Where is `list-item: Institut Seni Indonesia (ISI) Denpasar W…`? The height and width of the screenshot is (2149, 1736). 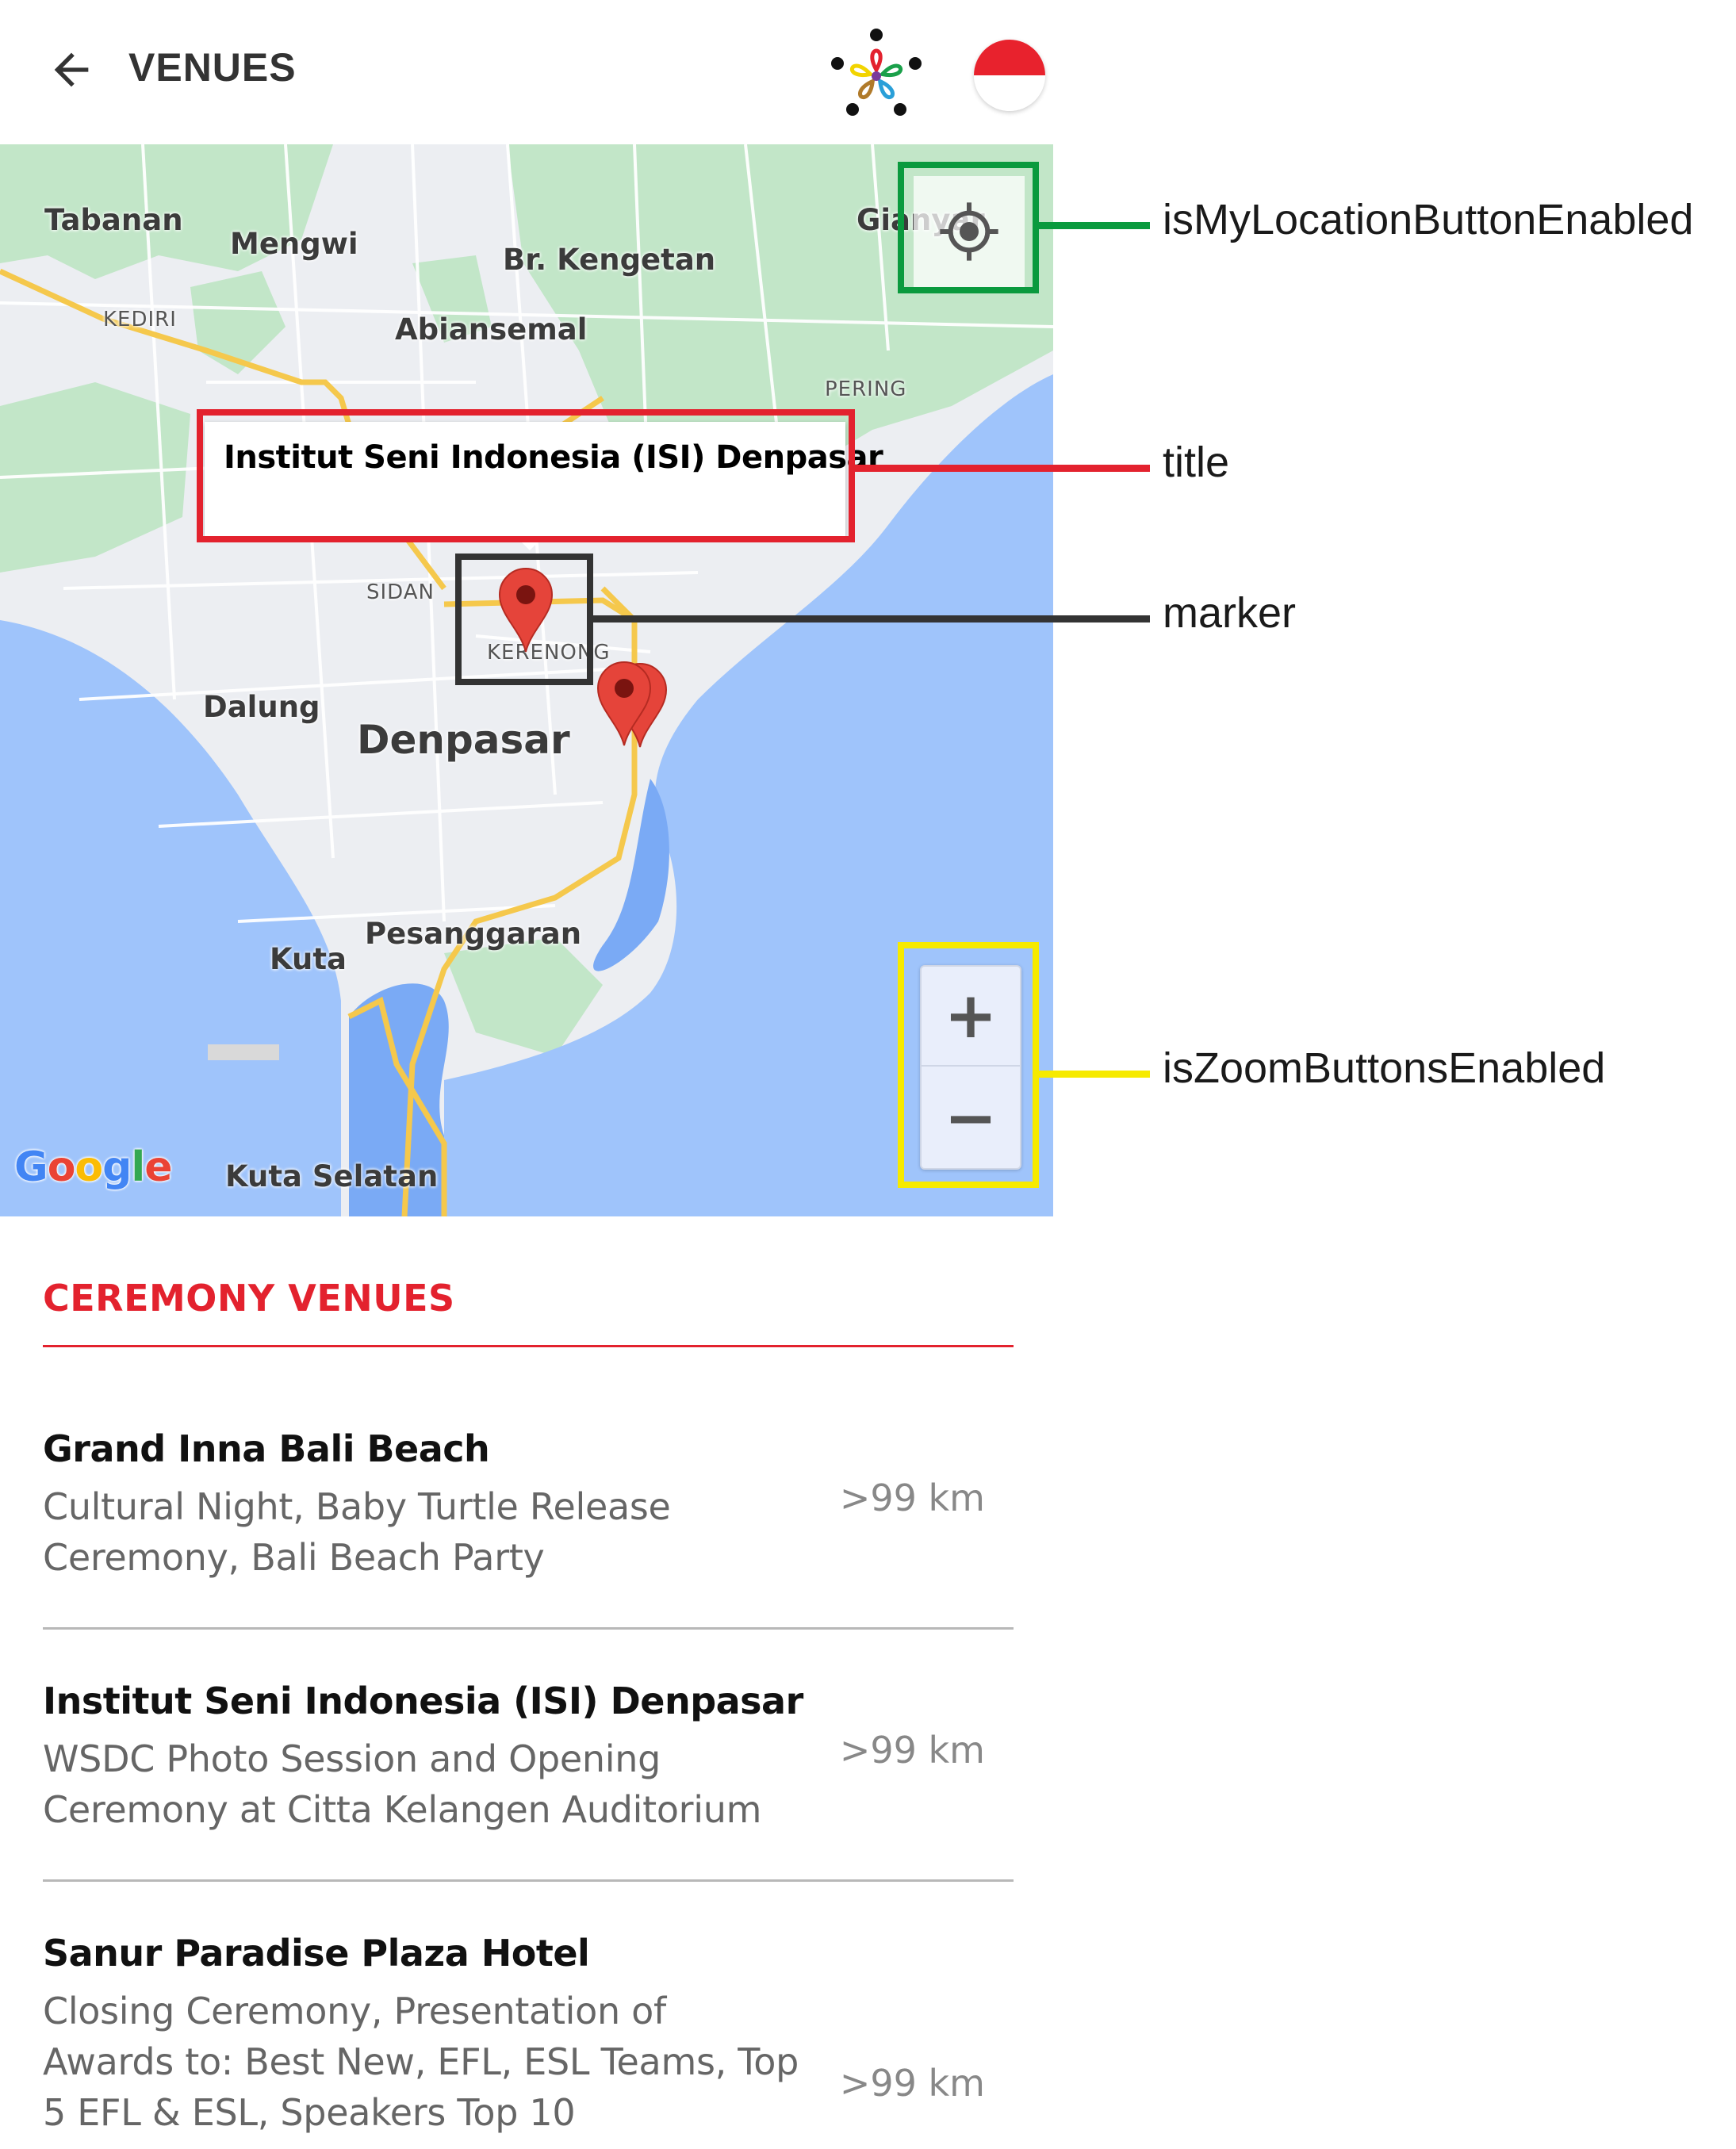 list-item: Institut Seni Indonesia (ISI) Denpasar W… is located at coordinates (528, 1757).